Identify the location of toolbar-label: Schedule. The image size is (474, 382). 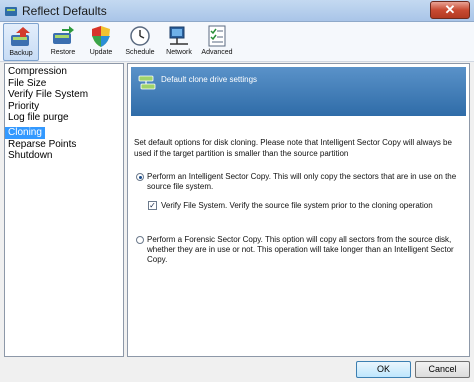
(140, 52).